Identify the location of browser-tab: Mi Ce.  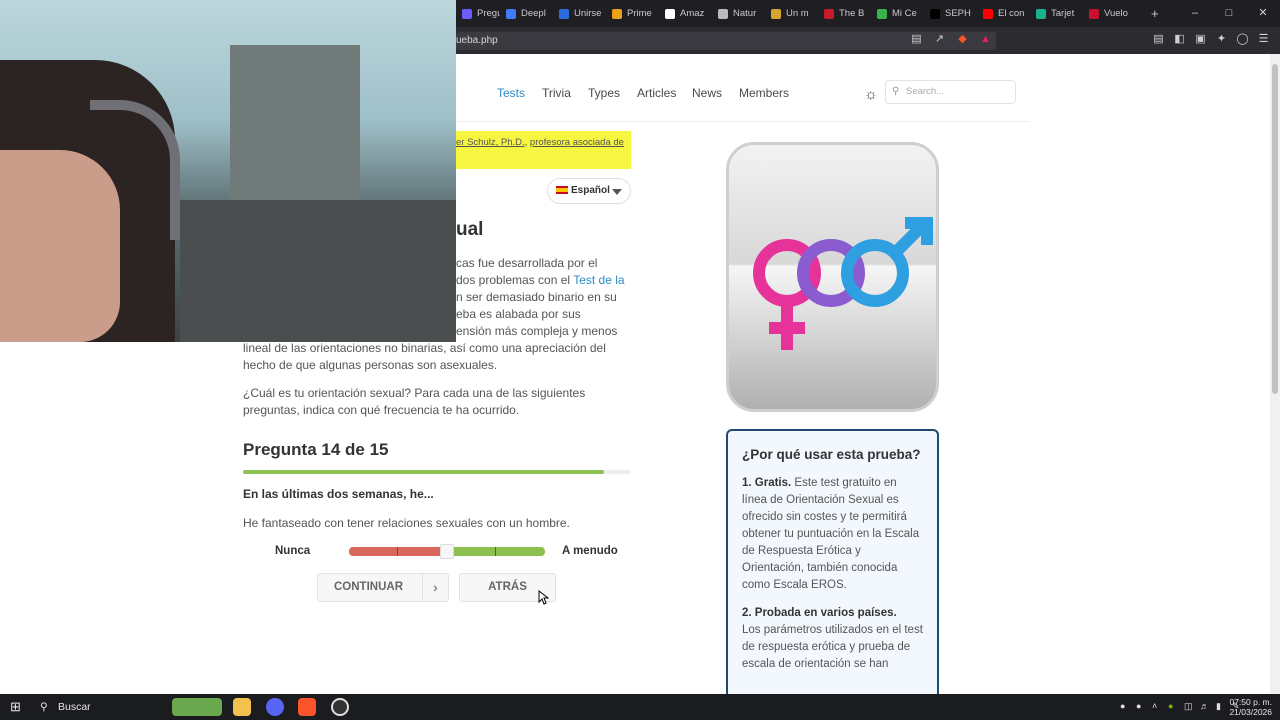
(897, 13).